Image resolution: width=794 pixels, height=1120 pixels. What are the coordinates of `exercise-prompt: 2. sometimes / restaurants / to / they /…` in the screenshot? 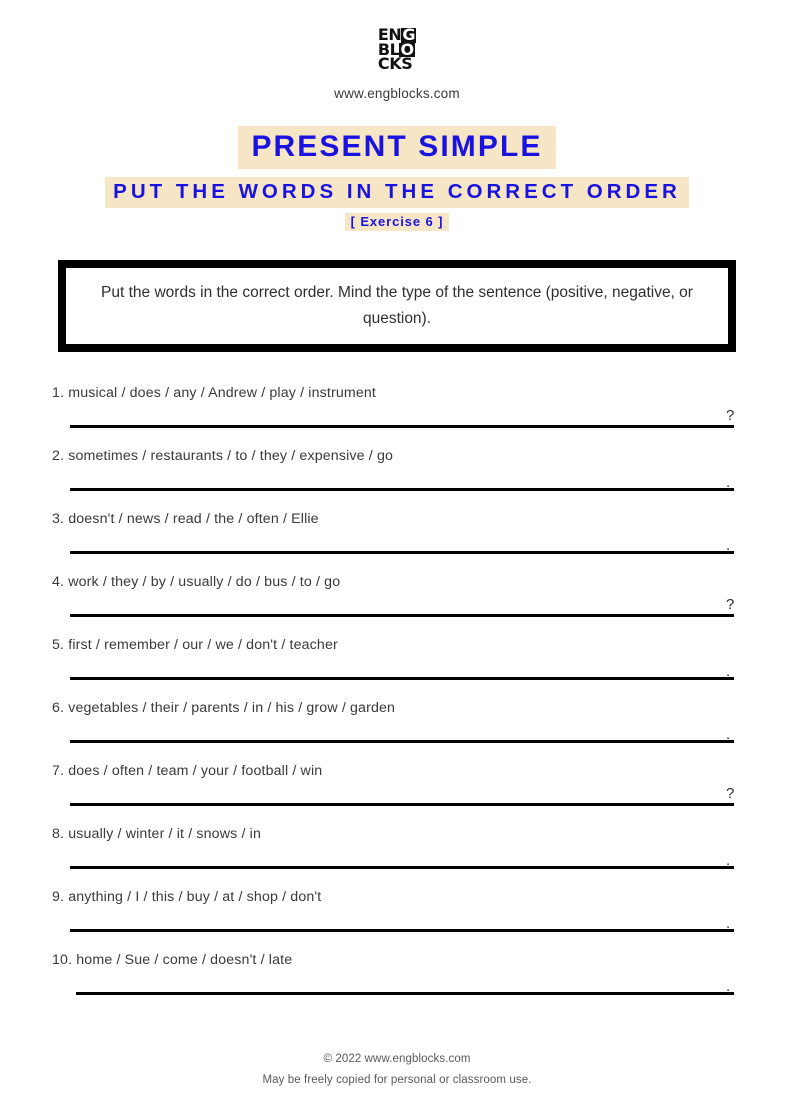 It's located at (223, 455).